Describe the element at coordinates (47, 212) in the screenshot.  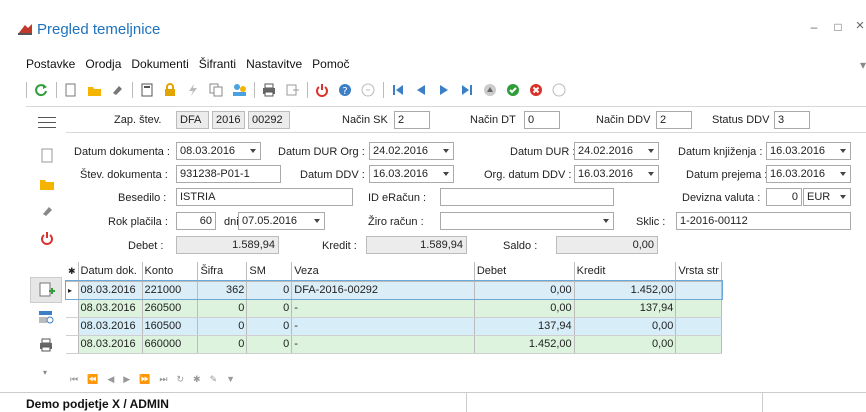
I see `sidebar-eraser-icon` at that location.